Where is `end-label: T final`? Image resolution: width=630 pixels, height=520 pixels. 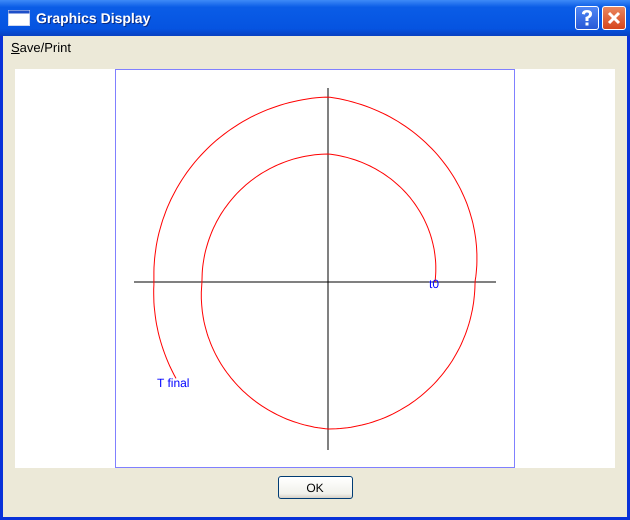 end-label: T final is located at coordinates (173, 383).